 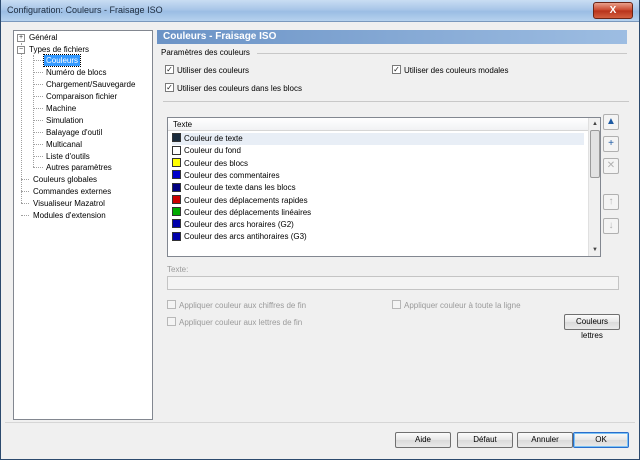 I want to click on tree-item-extension-modules: Modules d'extension, so click(x=69, y=215).